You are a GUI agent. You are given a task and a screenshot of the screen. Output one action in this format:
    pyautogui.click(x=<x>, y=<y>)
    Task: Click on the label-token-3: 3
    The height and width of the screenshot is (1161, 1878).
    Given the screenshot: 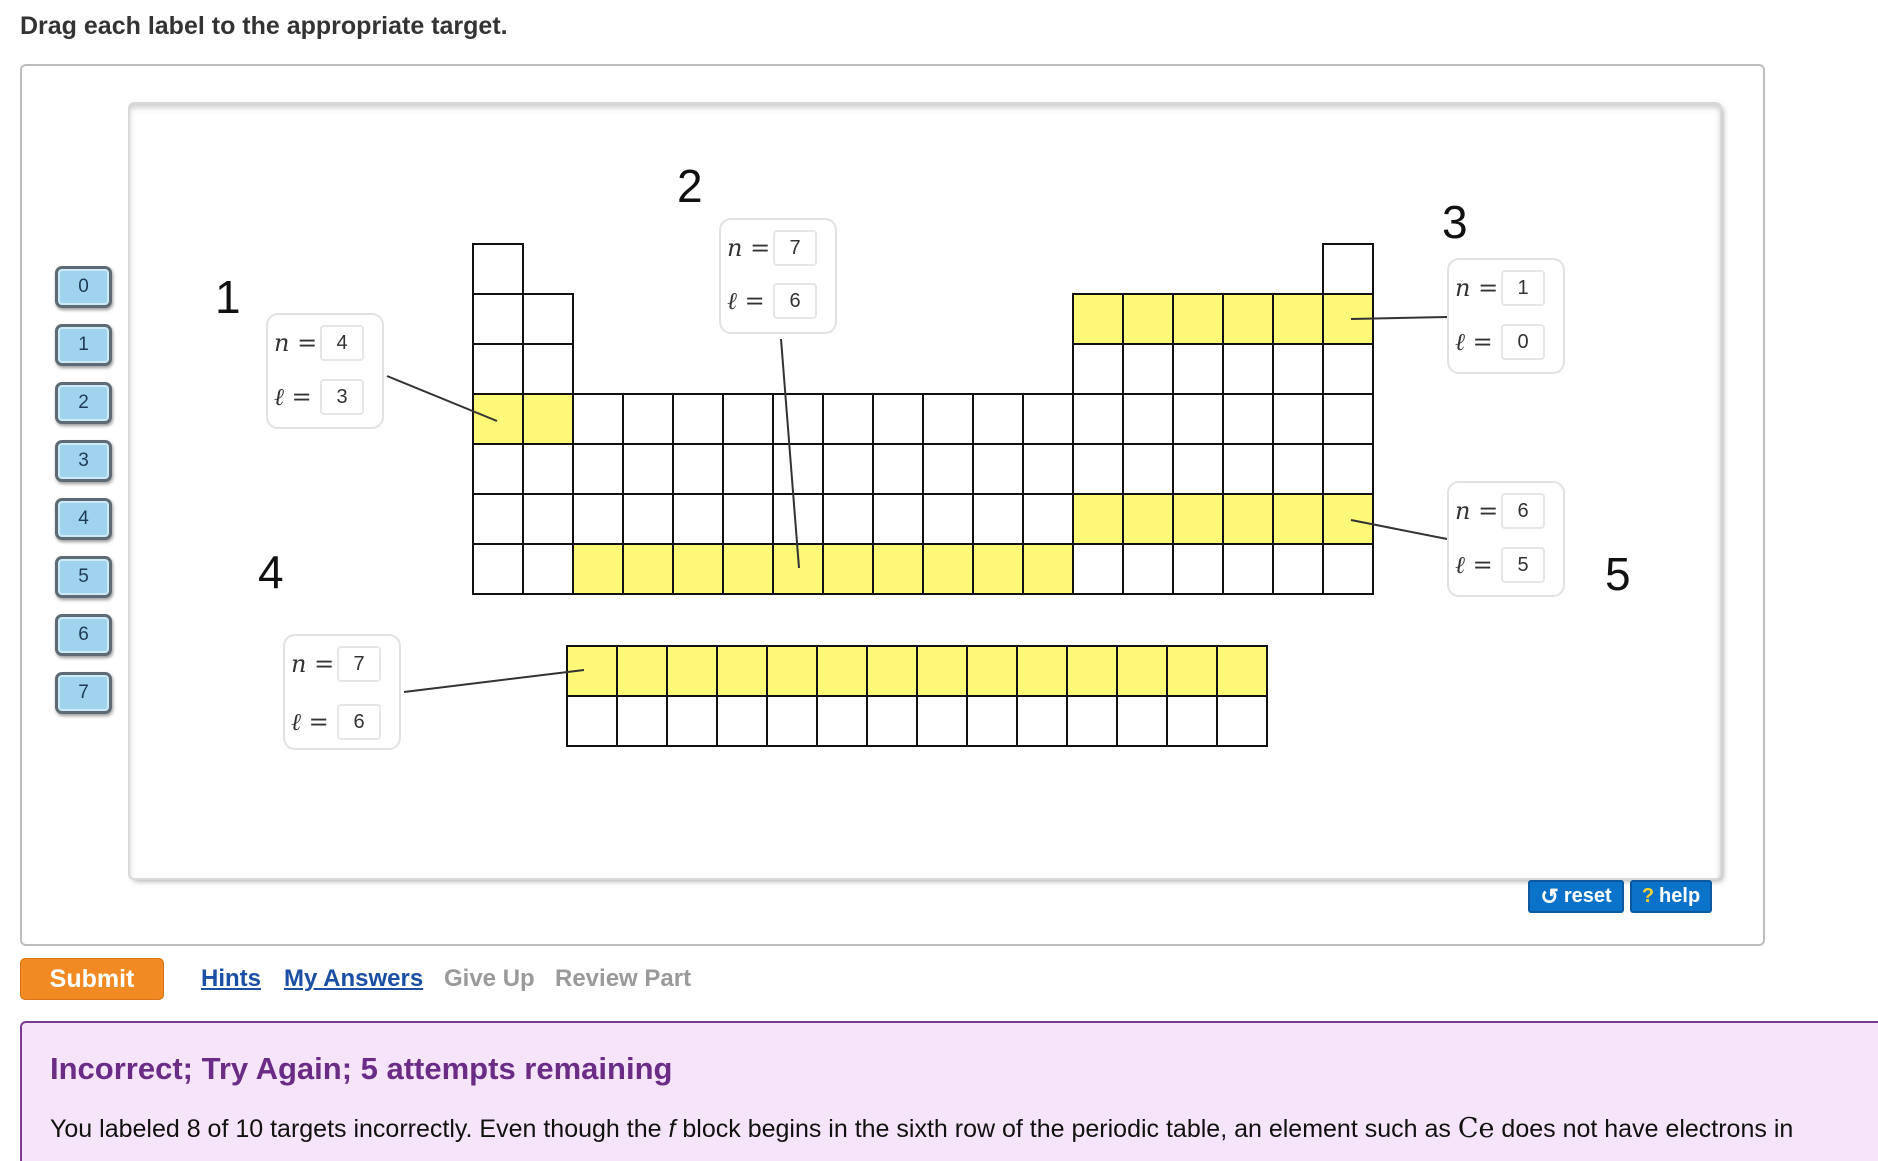 What is the action you would take?
    pyautogui.click(x=83, y=461)
    